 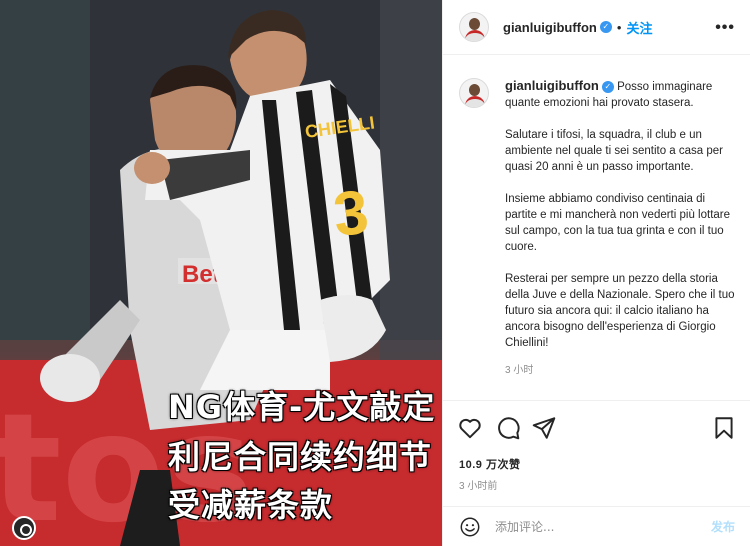 I want to click on header-username: gianluigibuffon, so click(x=550, y=27).